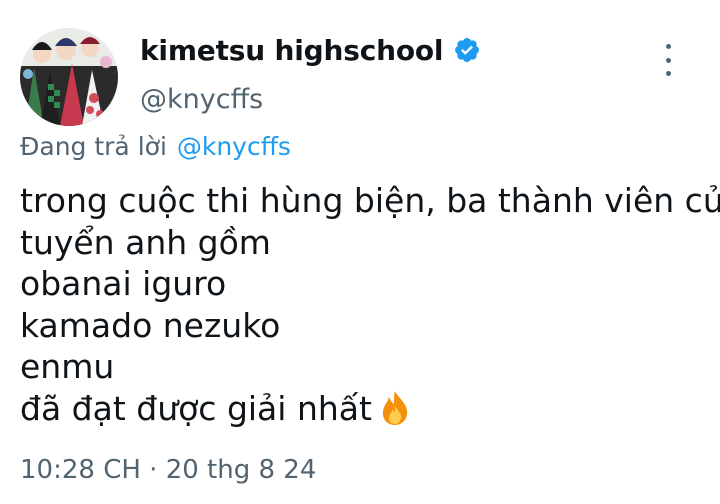  What do you see at coordinates (467, 50) in the screenshot?
I see `verified-badge-icon` at bounding box center [467, 50].